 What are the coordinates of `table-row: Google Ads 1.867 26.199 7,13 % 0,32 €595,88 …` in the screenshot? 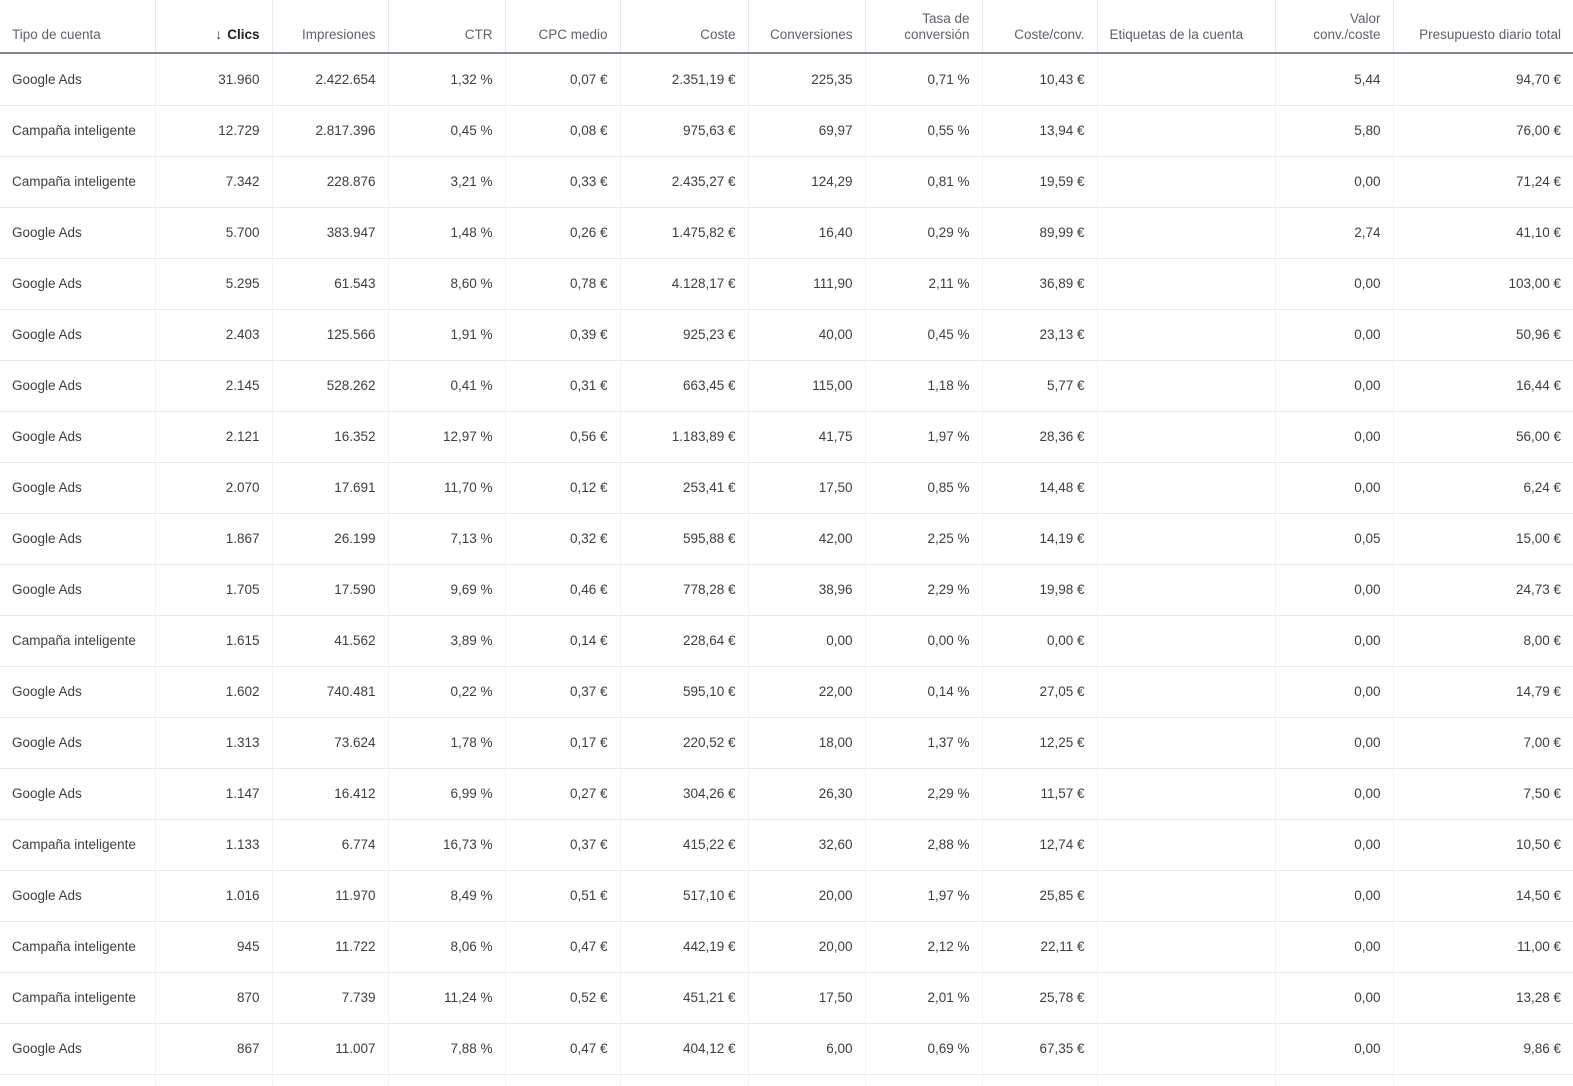 It's located at (786, 539).